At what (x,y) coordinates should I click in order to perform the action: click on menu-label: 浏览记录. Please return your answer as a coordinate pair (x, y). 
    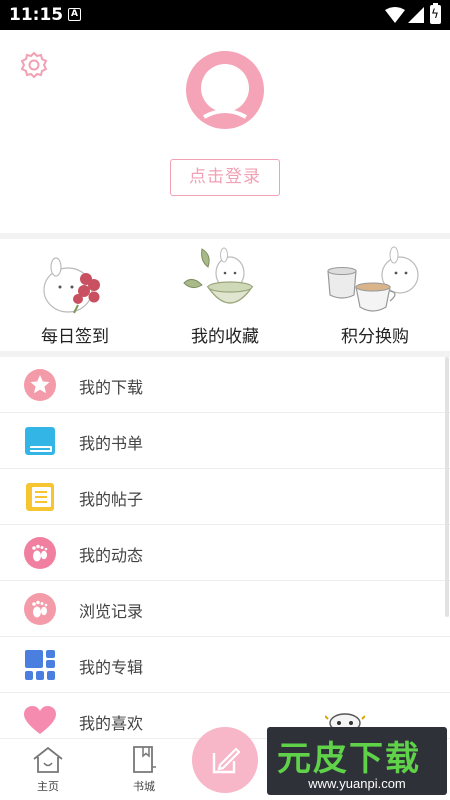
    Looking at the image, I should click on (111, 611).